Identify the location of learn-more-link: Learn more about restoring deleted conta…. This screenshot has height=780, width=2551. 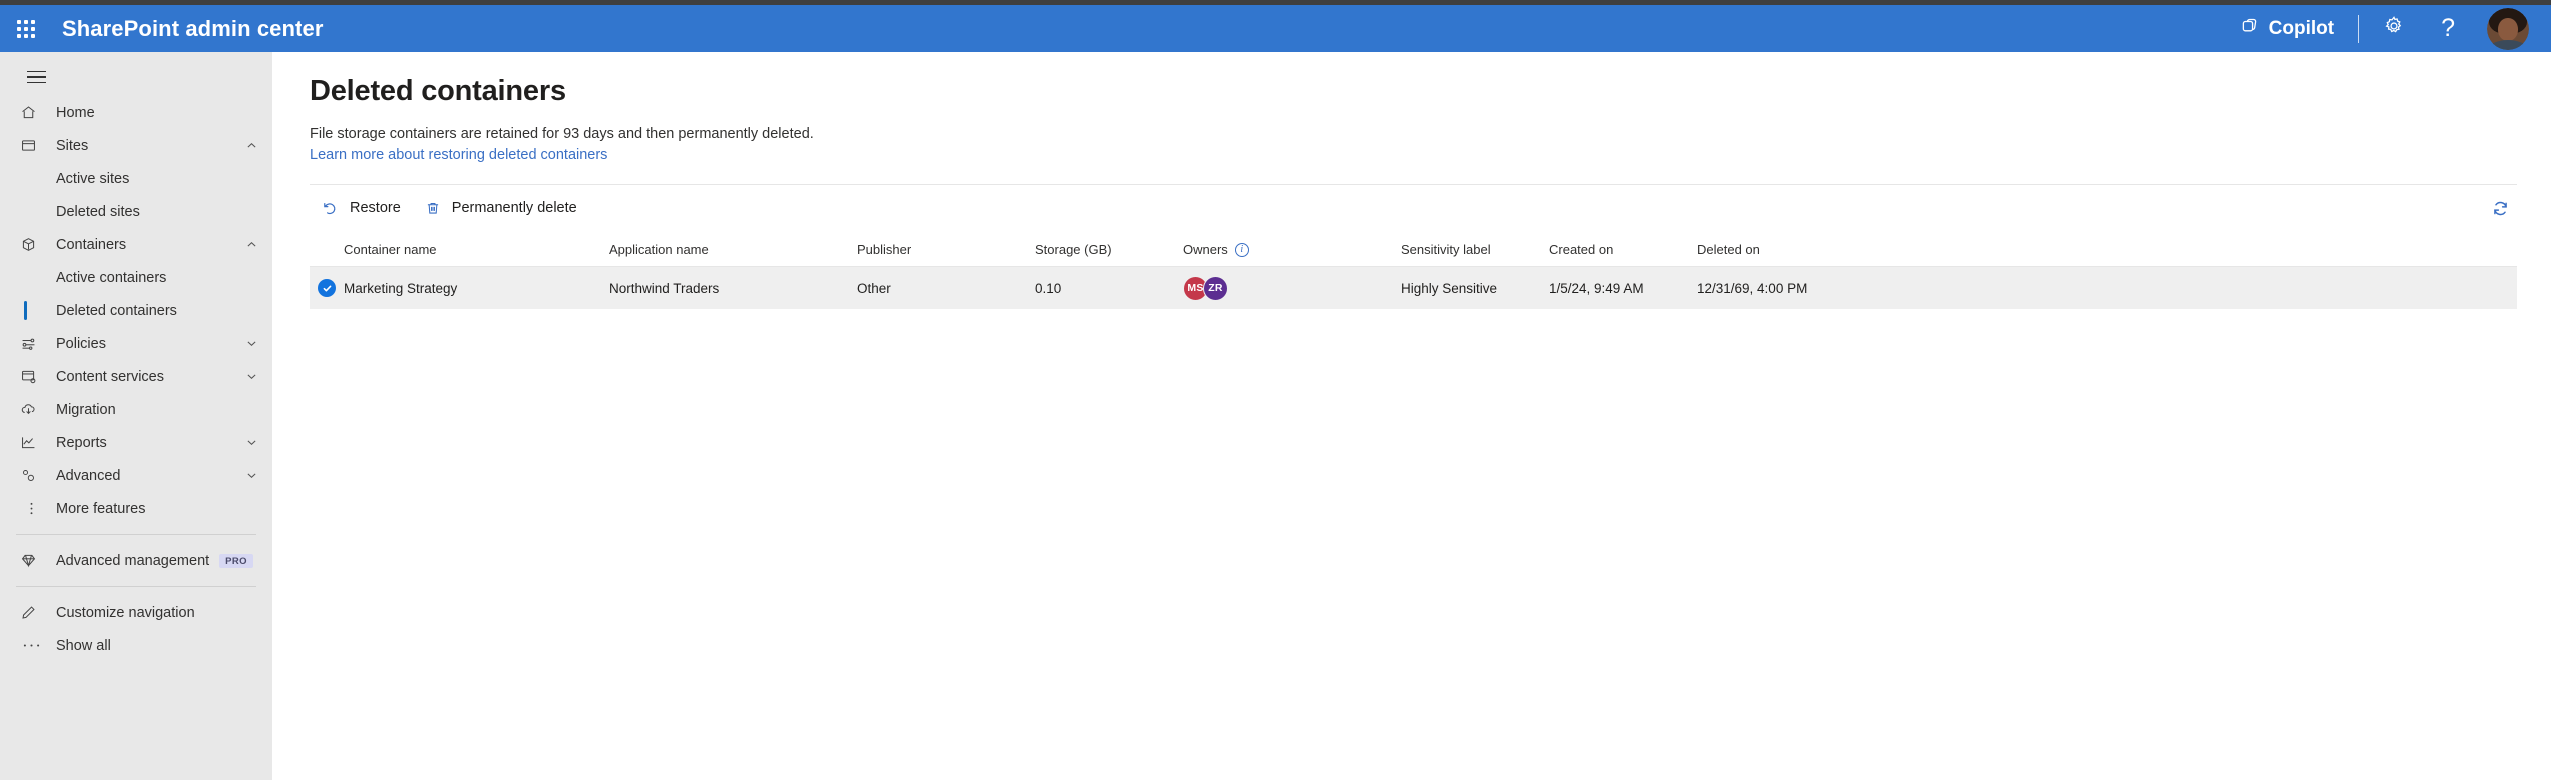
(458, 155).